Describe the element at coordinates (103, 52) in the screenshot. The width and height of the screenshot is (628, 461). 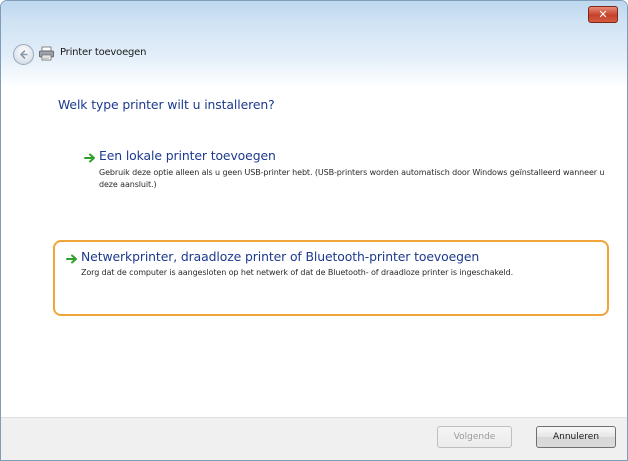
I see `window-title: Printer toevoegen` at that location.